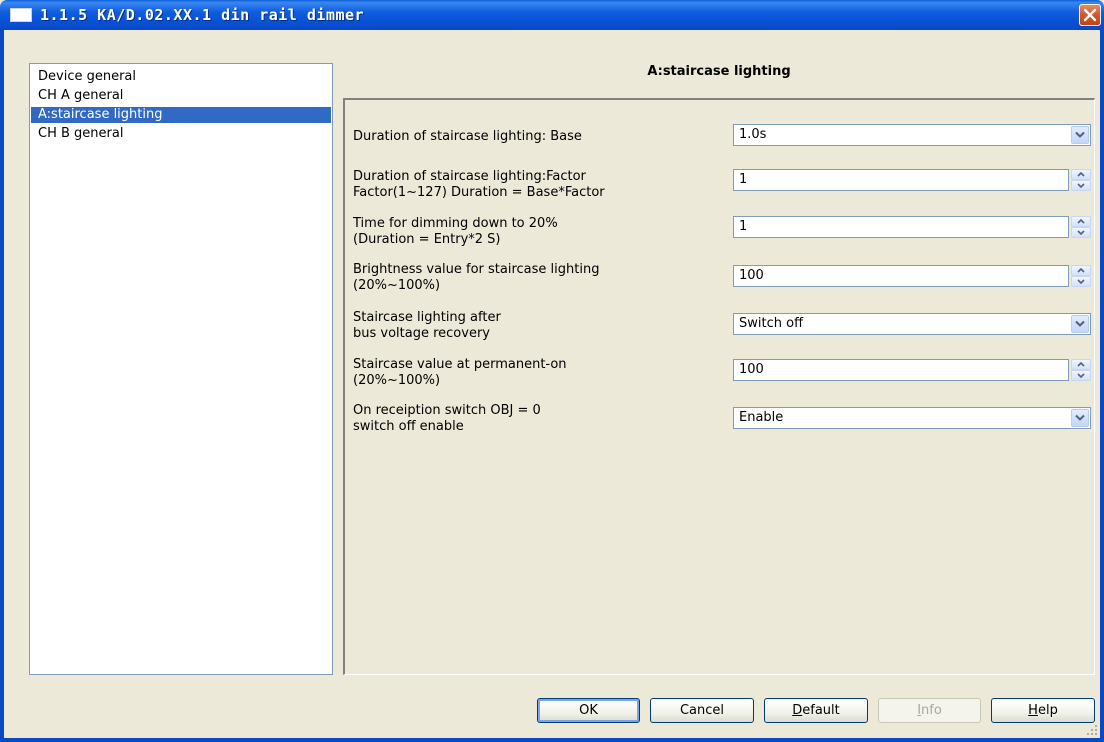 This screenshot has height=742, width=1104. I want to click on brightness-spinner, so click(1081, 276).